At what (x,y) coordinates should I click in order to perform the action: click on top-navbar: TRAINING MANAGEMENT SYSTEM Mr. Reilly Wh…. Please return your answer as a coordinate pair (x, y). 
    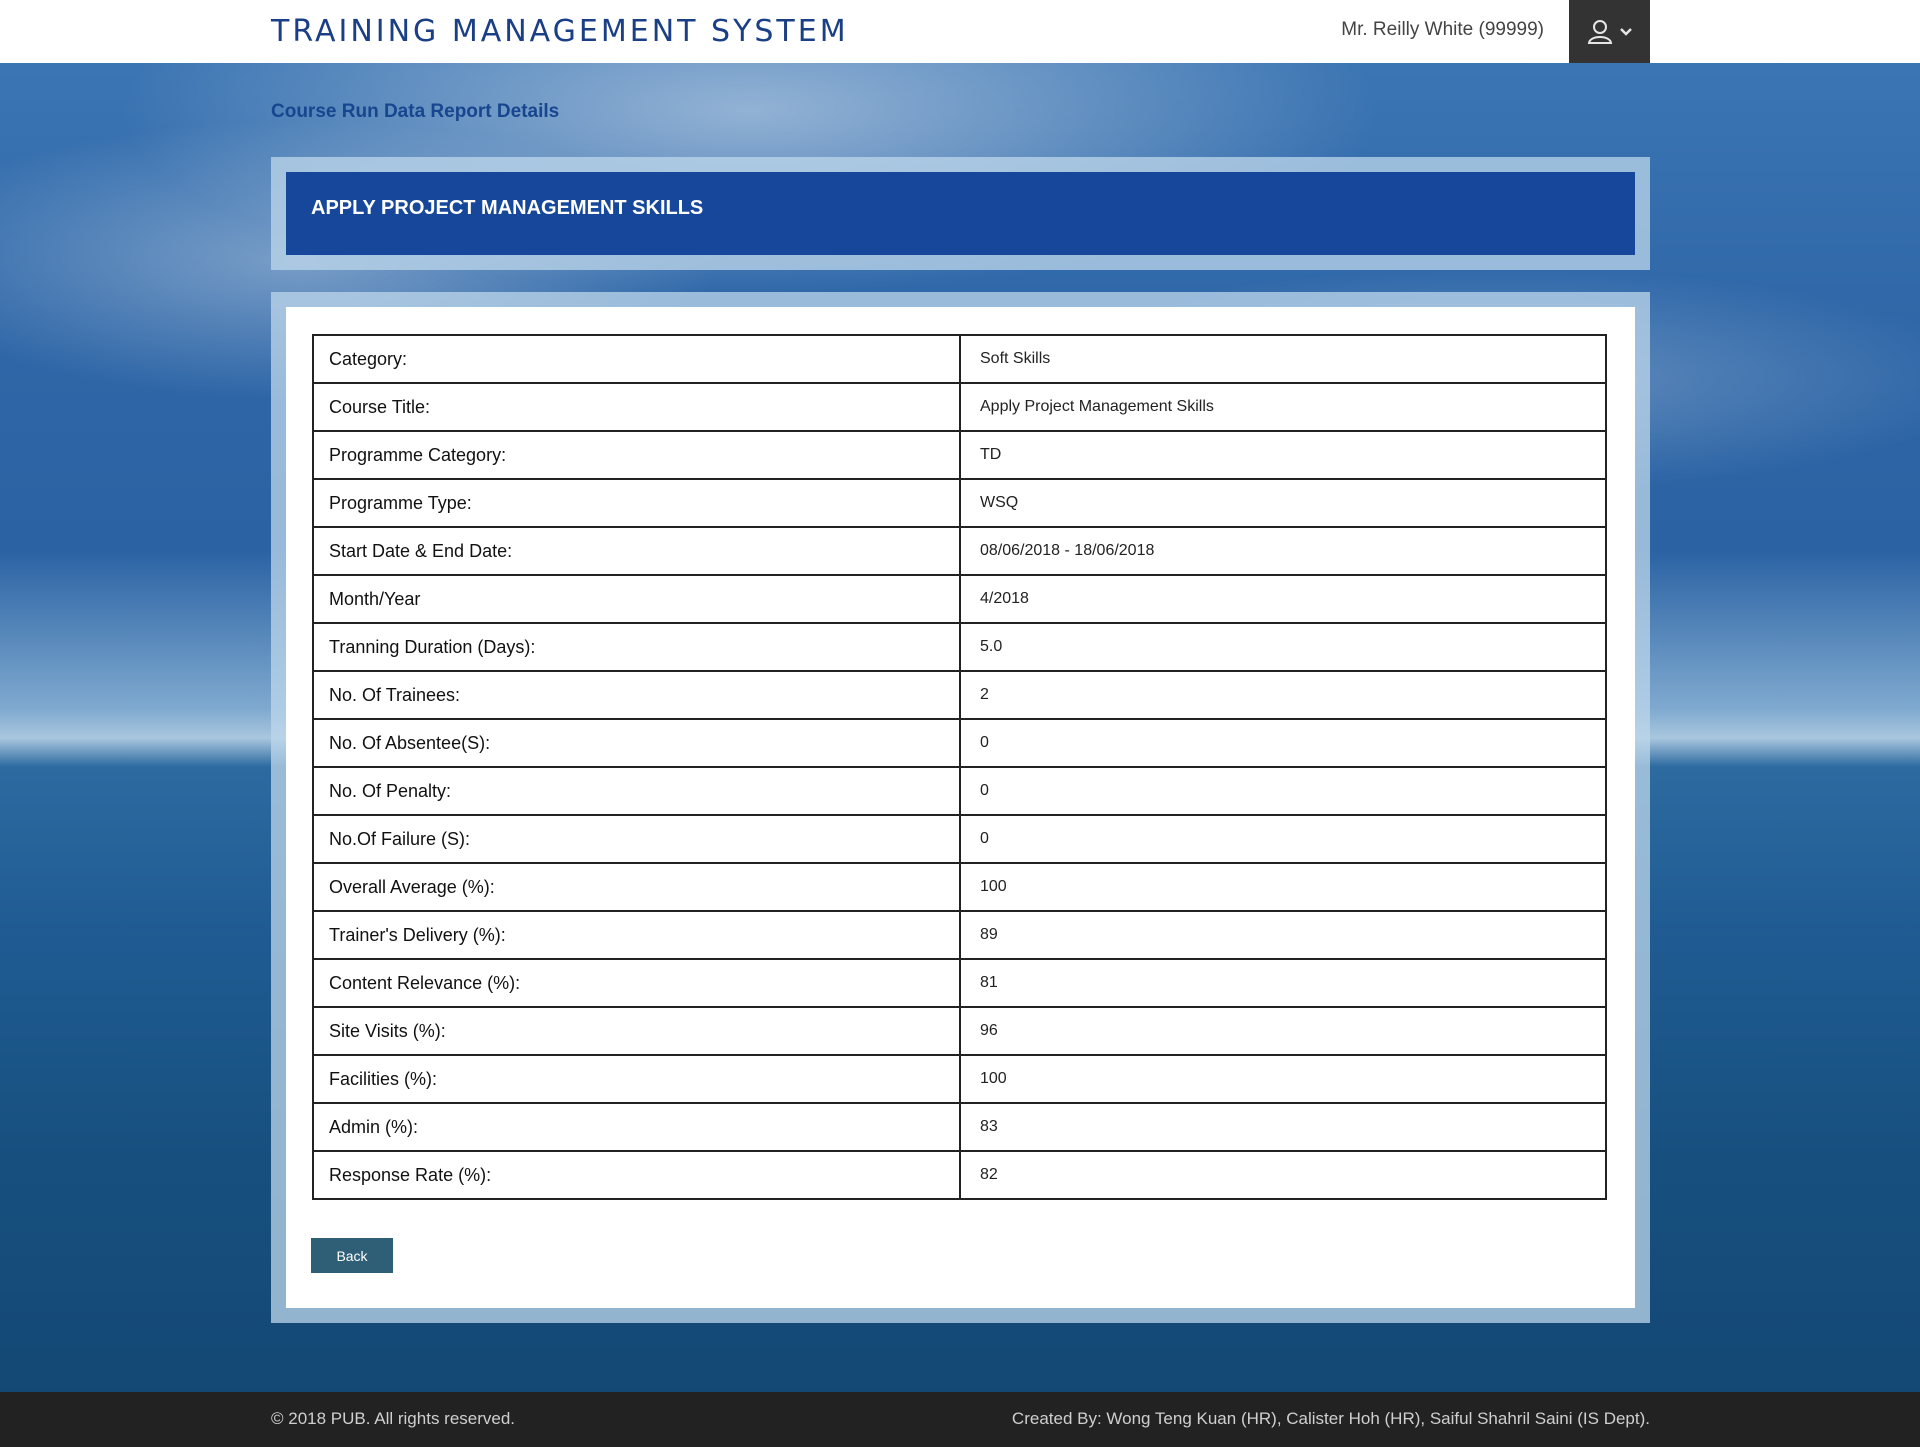
    Looking at the image, I should click on (960, 31).